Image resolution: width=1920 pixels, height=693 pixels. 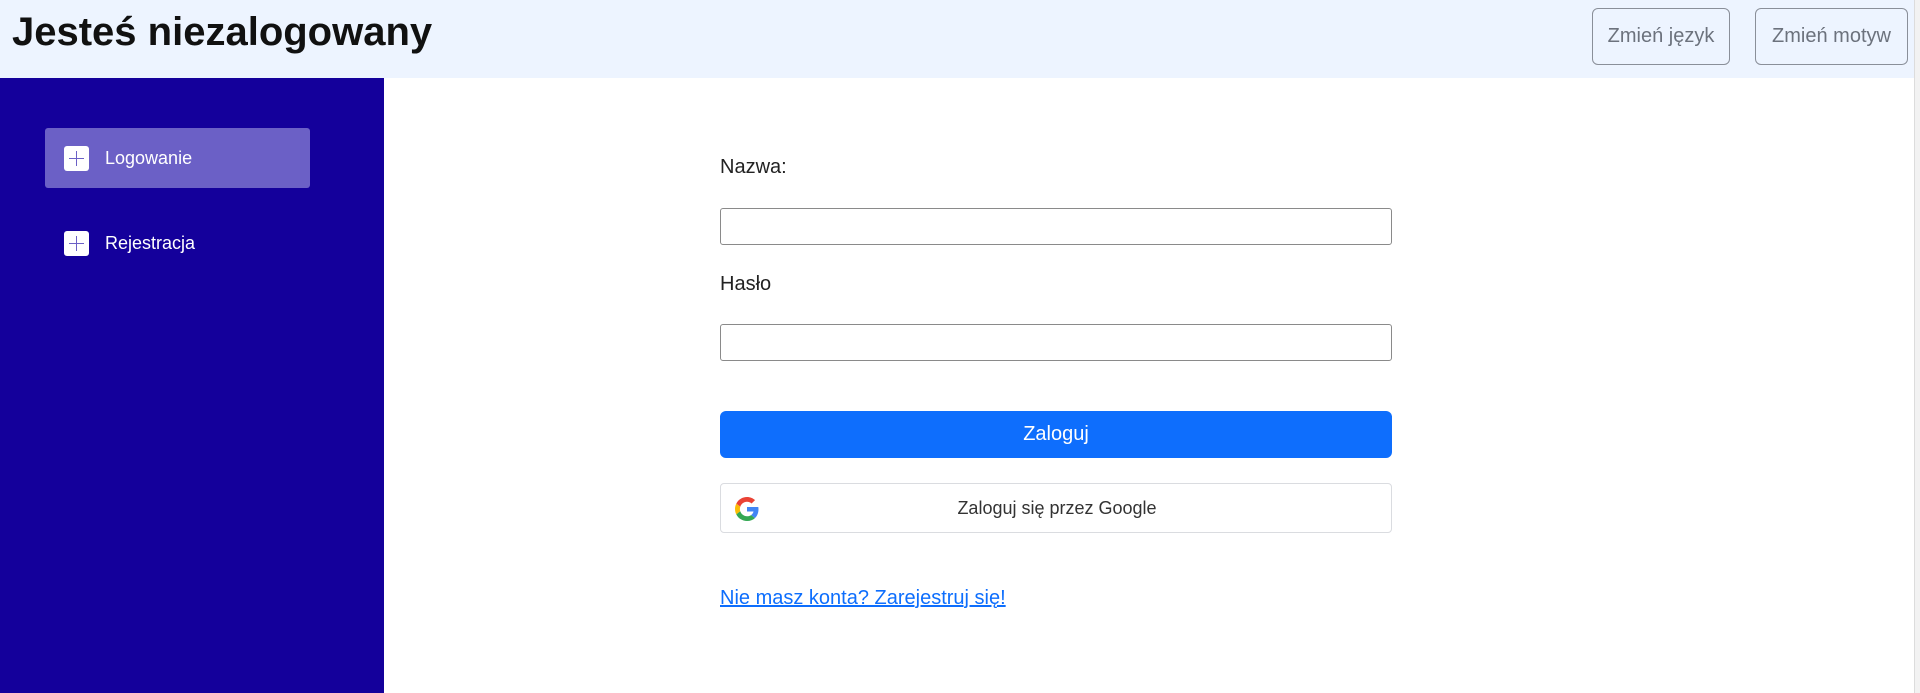 I want to click on page-title: Jesteś niezalogowany, so click(x=222, y=32).